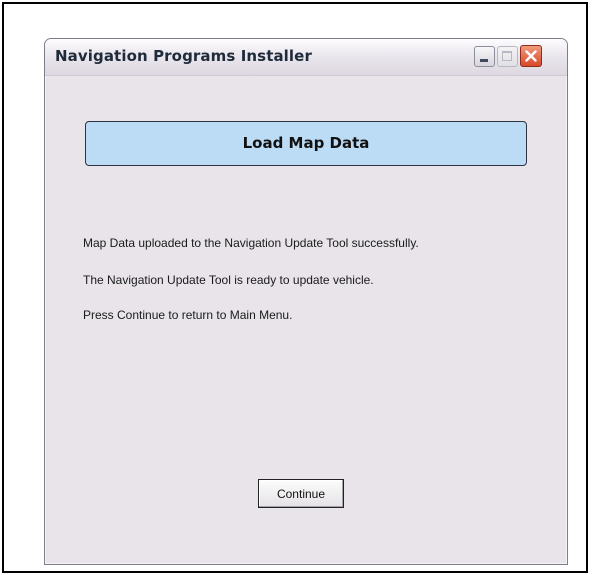 Image resolution: width=592 pixels, height=575 pixels. What do you see at coordinates (306, 143) in the screenshot?
I see `section-header: Load Map Data` at bounding box center [306, 143].